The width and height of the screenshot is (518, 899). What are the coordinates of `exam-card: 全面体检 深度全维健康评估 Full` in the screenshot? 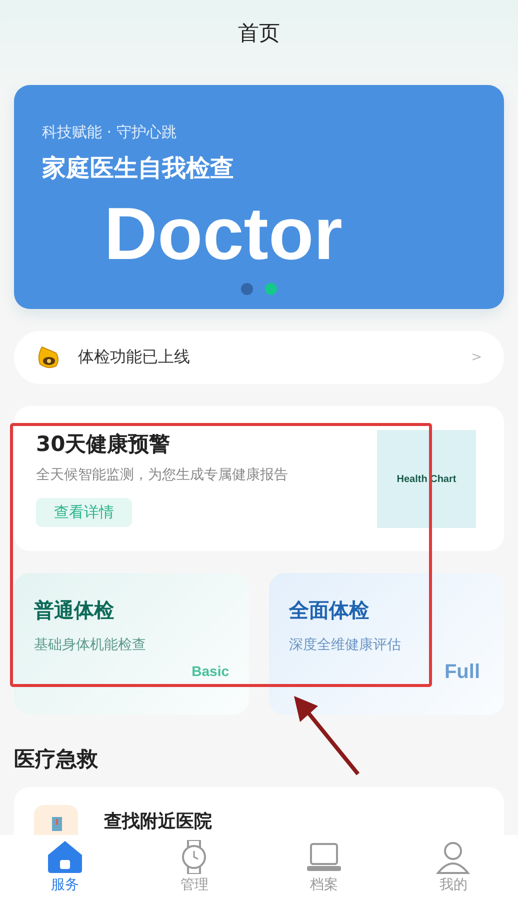 It's located at (386, 644).